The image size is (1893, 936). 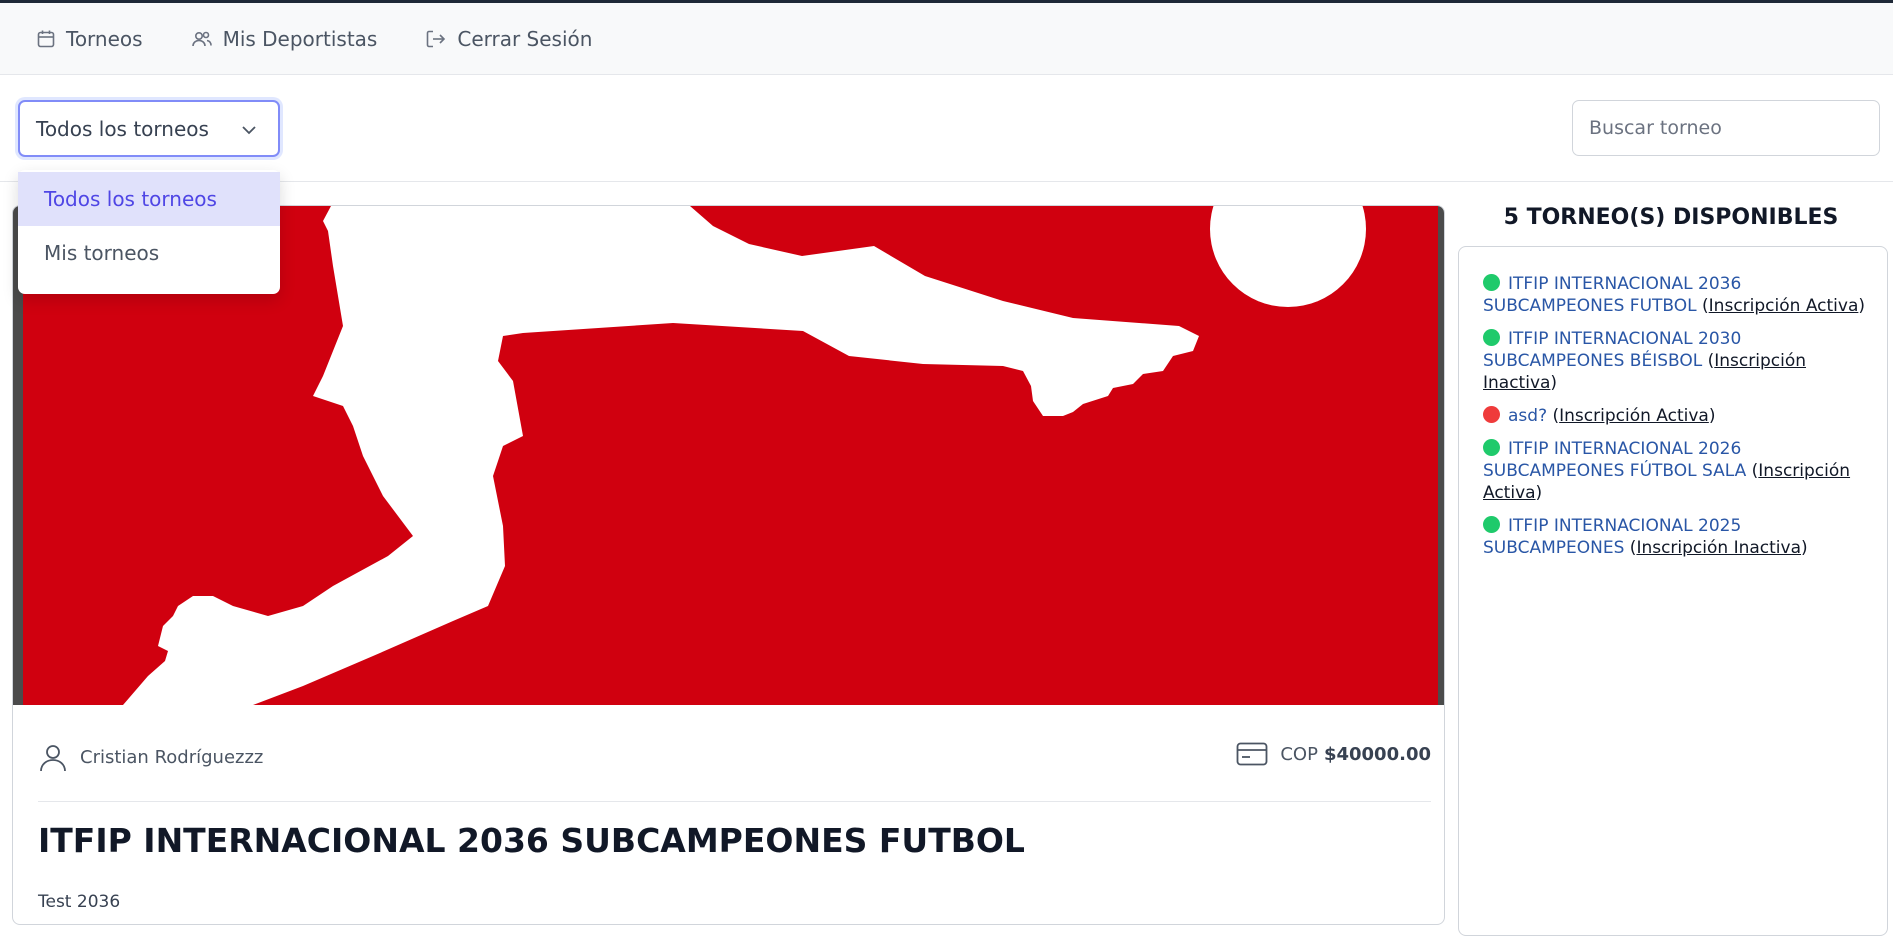 What do you see at coordinates (201, 38) in the screenshot?
I see `users-icon` at bounding box center [201, 38].